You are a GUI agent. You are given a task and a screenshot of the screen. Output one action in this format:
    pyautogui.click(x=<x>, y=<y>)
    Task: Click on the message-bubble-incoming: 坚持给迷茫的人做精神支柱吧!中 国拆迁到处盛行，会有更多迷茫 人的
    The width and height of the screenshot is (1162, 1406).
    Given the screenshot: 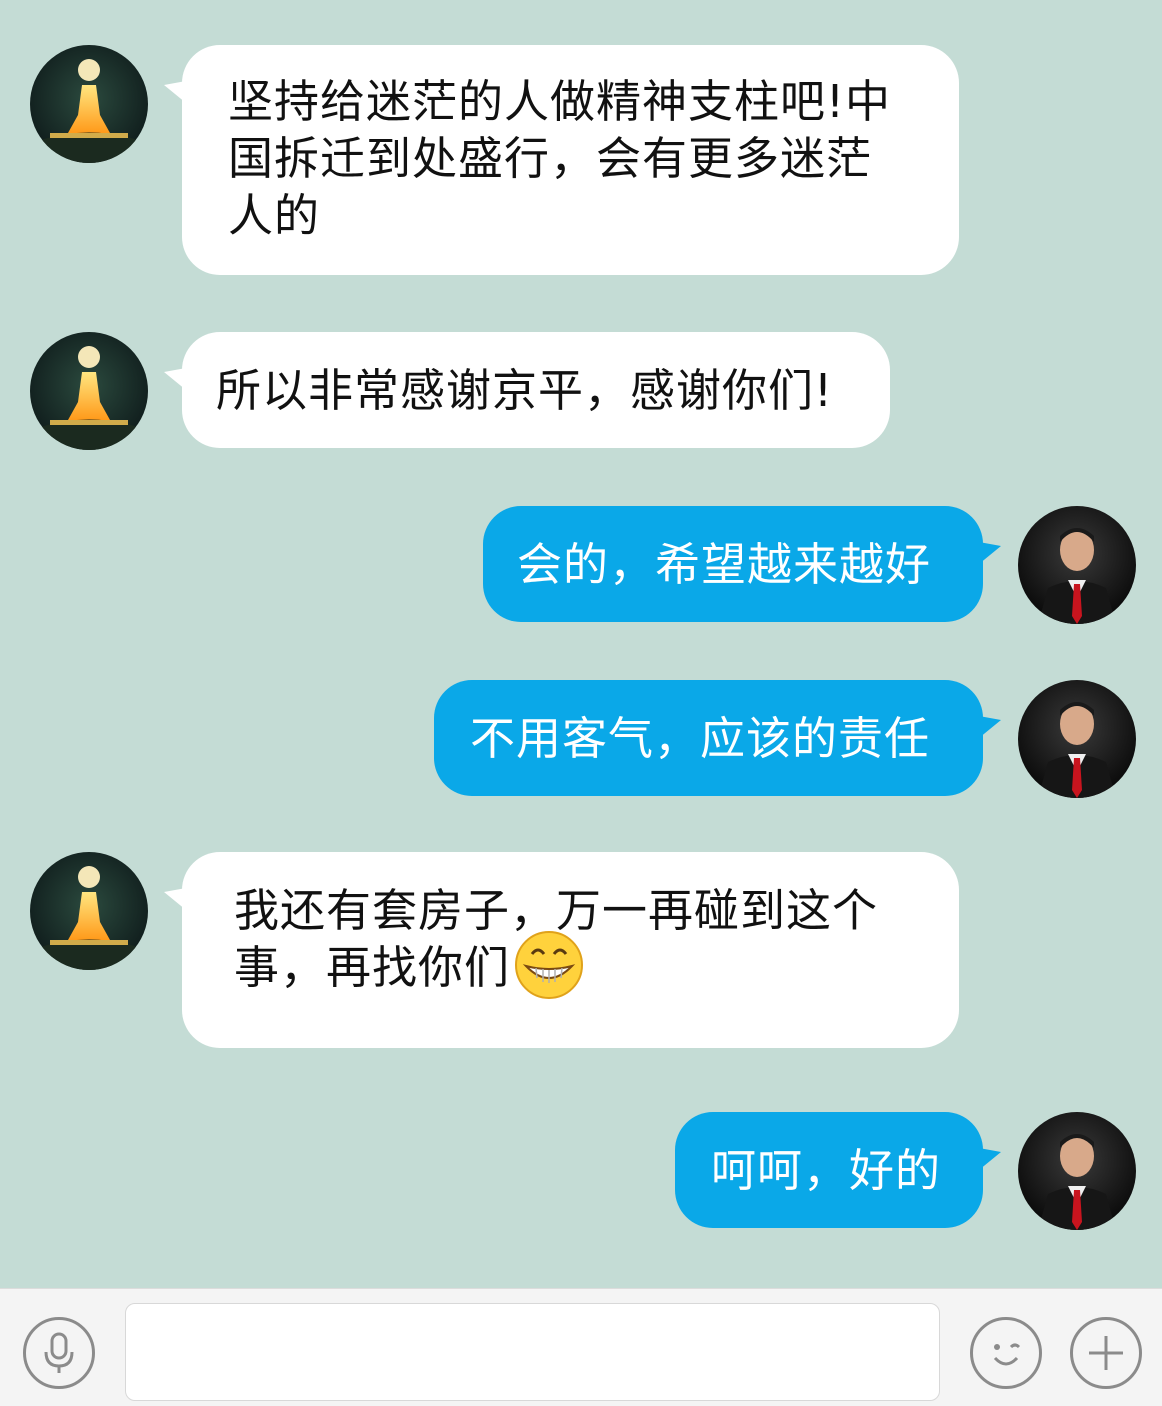 What is the action you would take?
    pyautogui.click(x=561, y=160)
    